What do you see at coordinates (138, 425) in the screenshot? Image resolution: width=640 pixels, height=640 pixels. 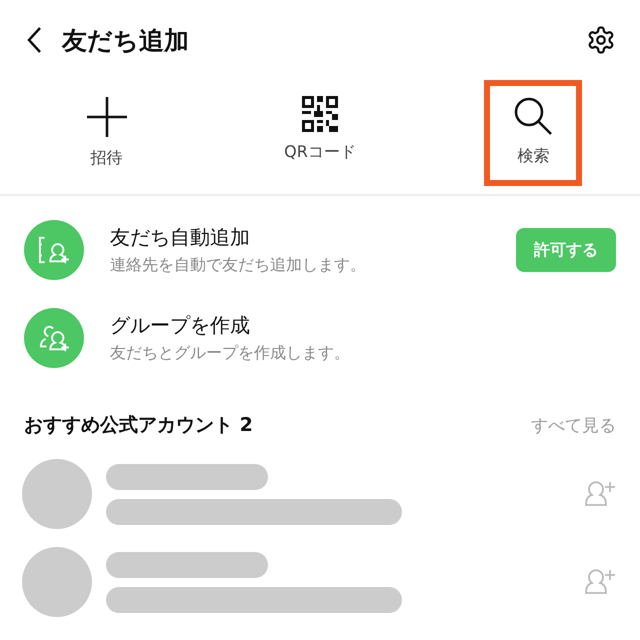 I see `section-title: おすすめ公式アカウント 2` at bounding box center [138, 425].